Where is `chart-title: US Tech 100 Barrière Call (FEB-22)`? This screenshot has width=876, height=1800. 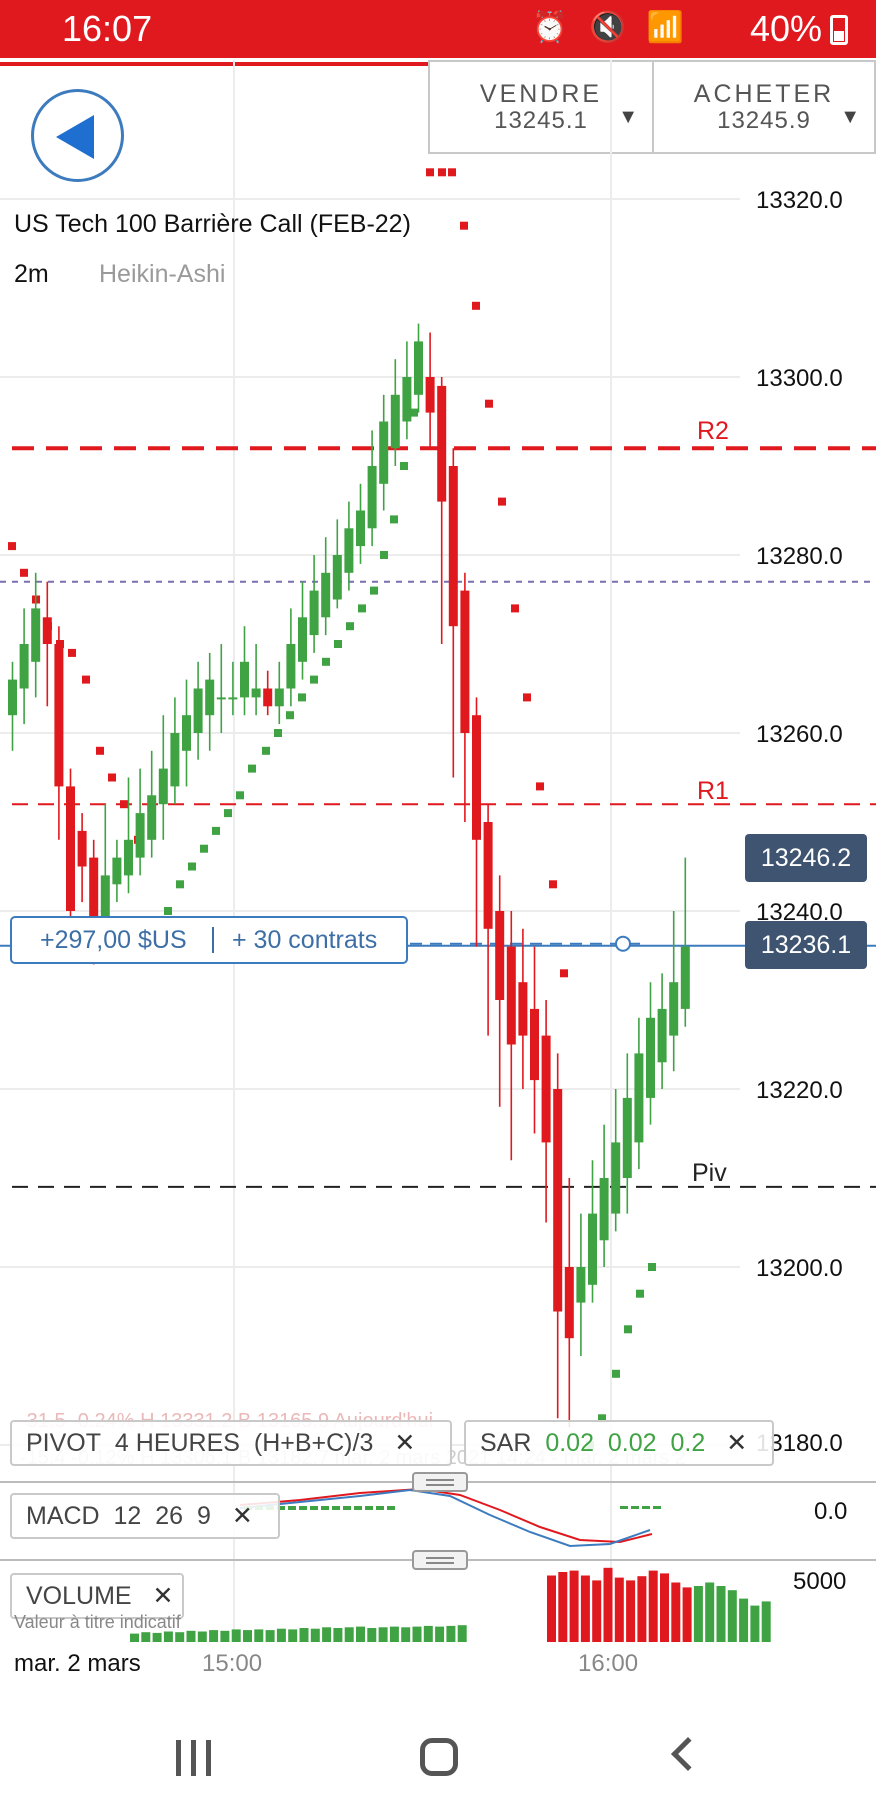 chart-title: US Tech 100 Barrière Call (FEB-22) is located at coordinates (212, 224).